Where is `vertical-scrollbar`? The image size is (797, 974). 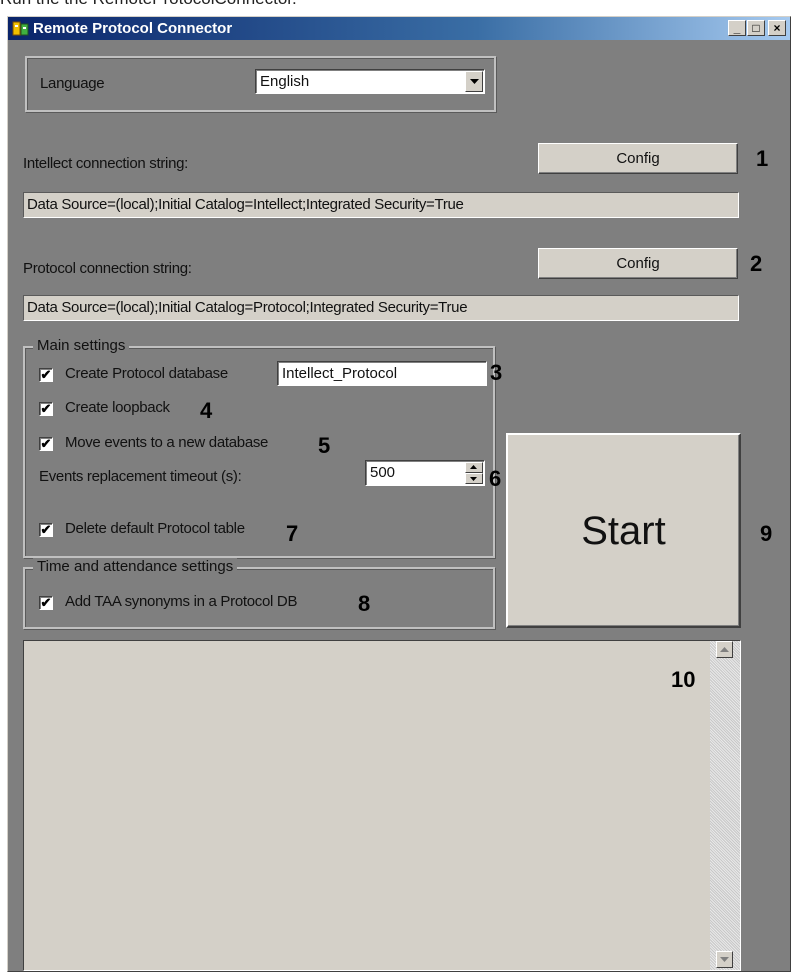
vertical-scrollbar is located at coordinates (725, 805).